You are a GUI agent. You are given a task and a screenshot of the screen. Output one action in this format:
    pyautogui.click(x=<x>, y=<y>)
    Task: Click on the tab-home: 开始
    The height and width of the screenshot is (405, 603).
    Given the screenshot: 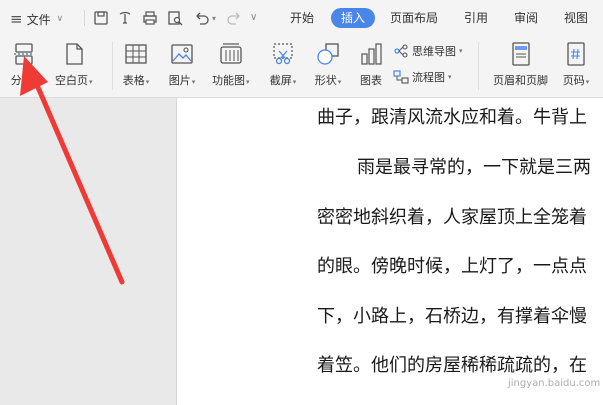 What is the action you would take?
    pyautogui.click(x=302, y=18)
    